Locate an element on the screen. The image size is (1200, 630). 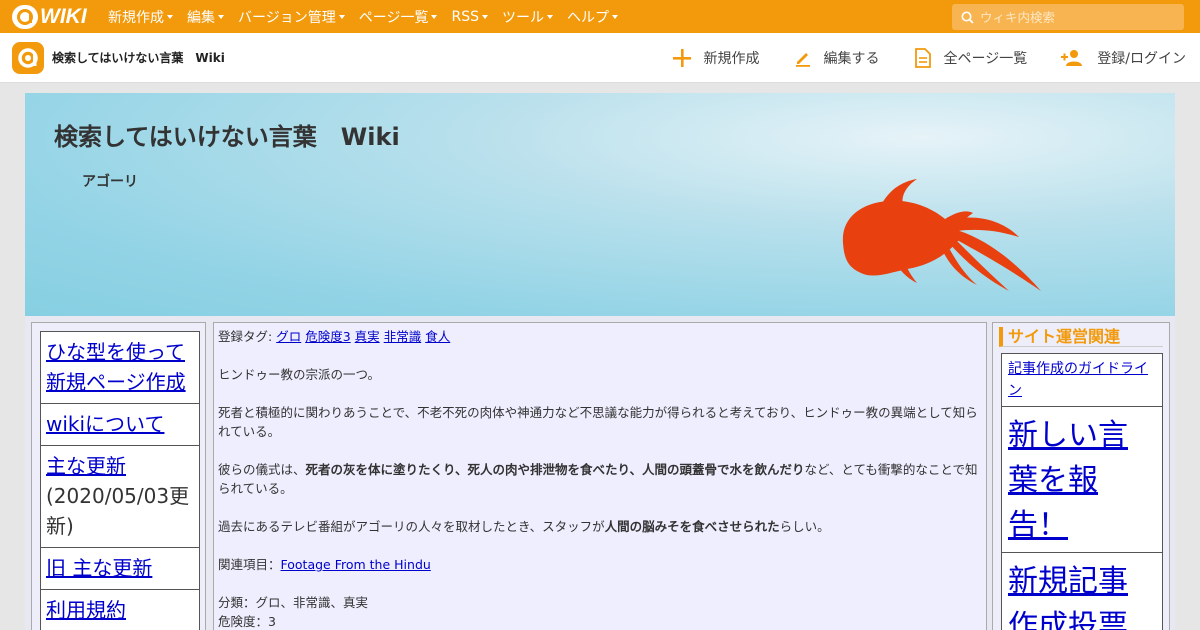
plus-icon is located at coordinates (681, 58).